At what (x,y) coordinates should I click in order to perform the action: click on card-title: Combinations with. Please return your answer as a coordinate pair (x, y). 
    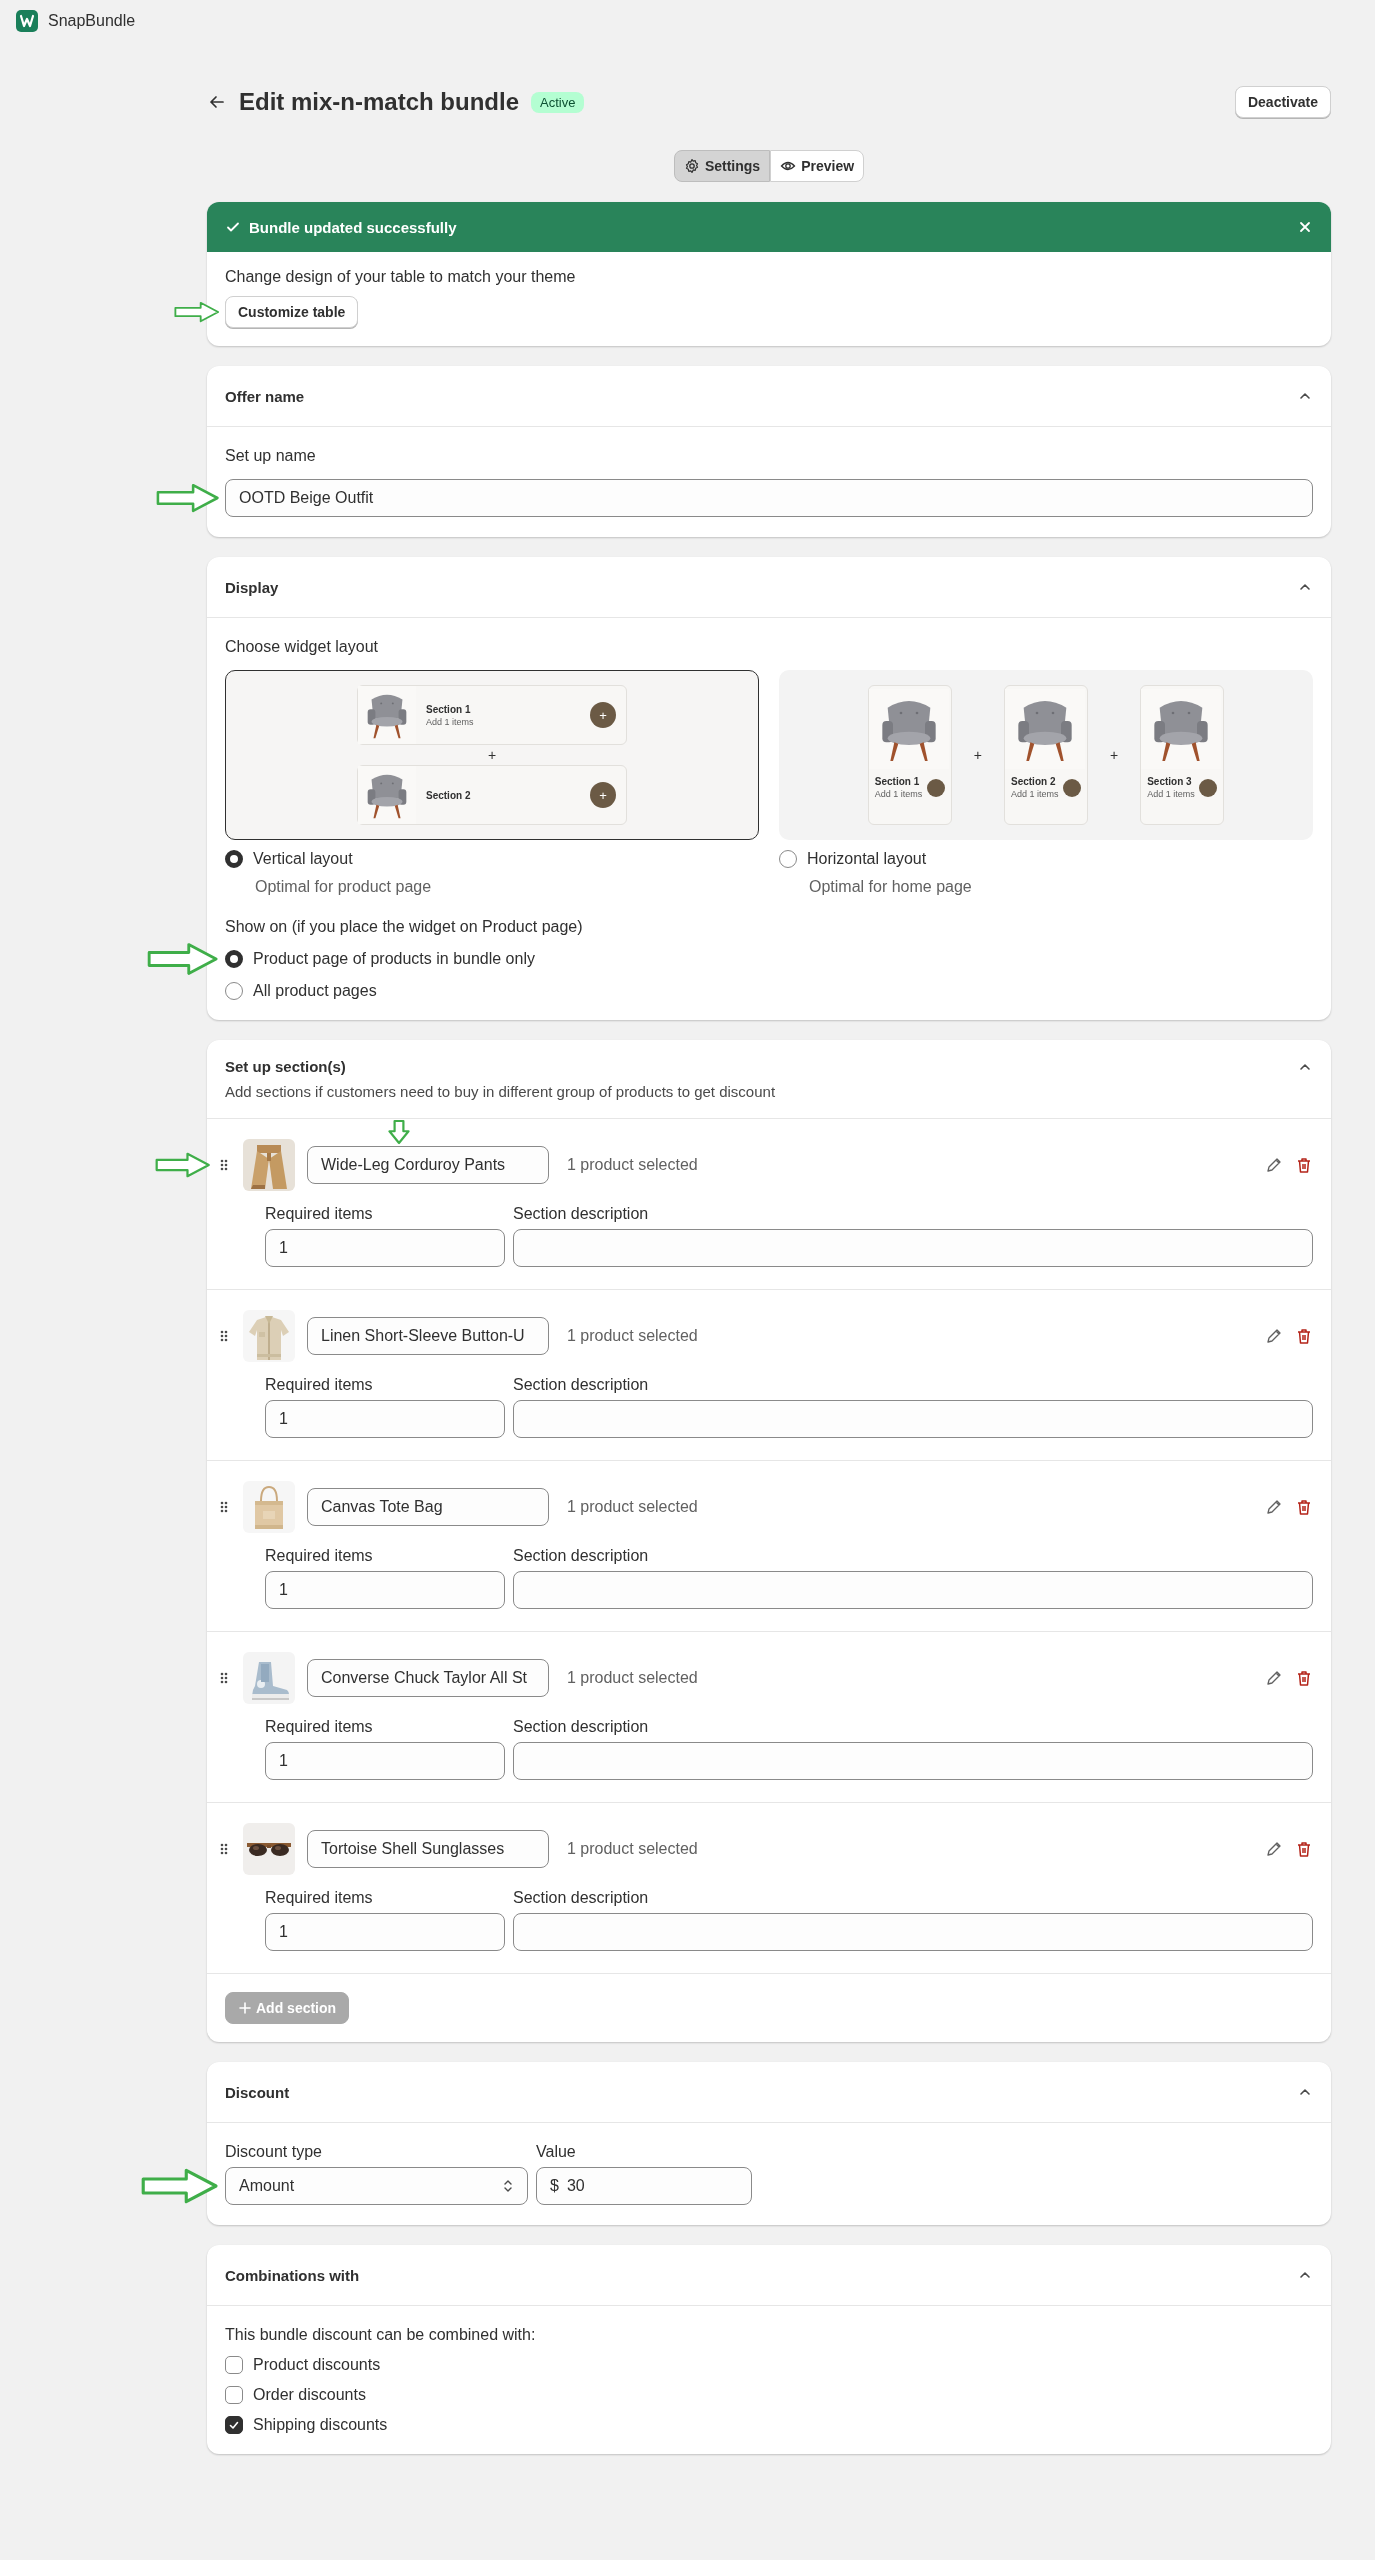
    Looking at the image, I should click on (292, 2275).